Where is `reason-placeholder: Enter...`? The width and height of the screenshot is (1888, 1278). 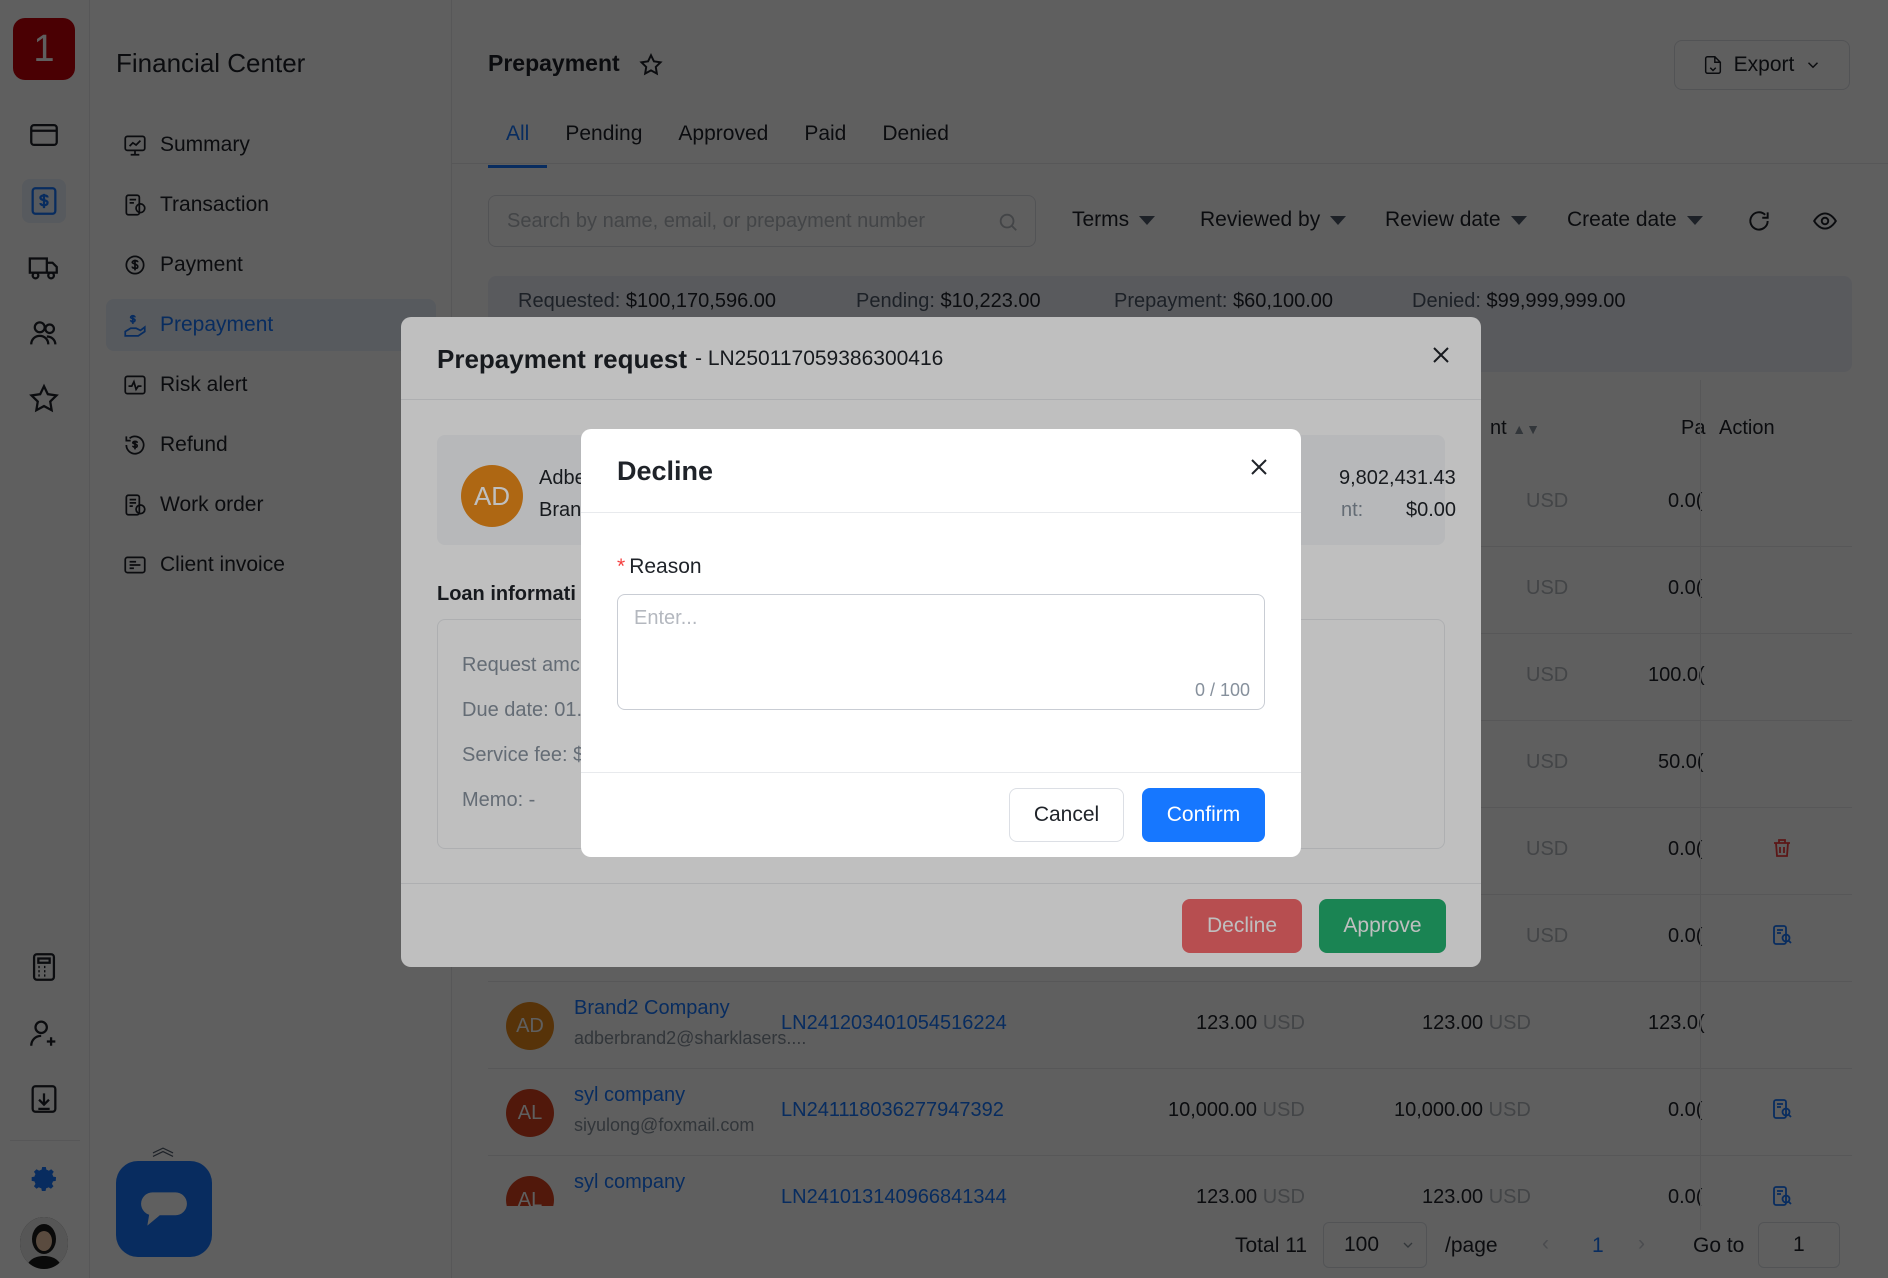
reason-placeholder: Enter... is located at coordinates (666, 618).